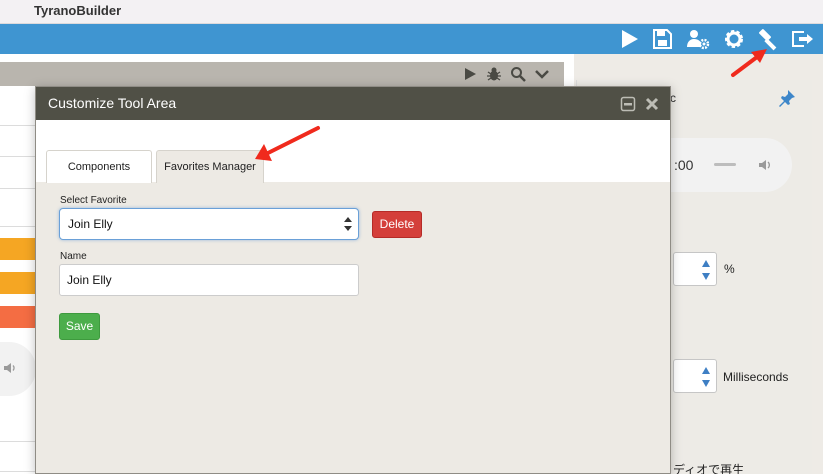 The width and height of the screenshot is (823, 474). What do you see at coordinates (494, 74) in the screenshot?
I see `bug-icon` at bounding box center [494, 74].